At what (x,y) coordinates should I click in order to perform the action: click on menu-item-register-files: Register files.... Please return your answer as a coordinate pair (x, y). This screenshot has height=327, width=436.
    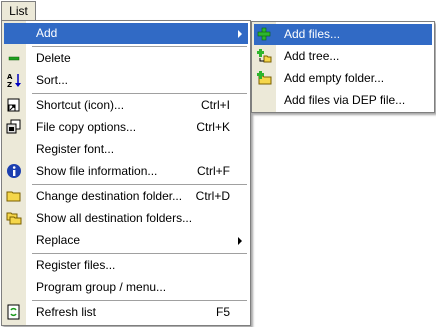
    Looking at the image, I should click on (126, 265).